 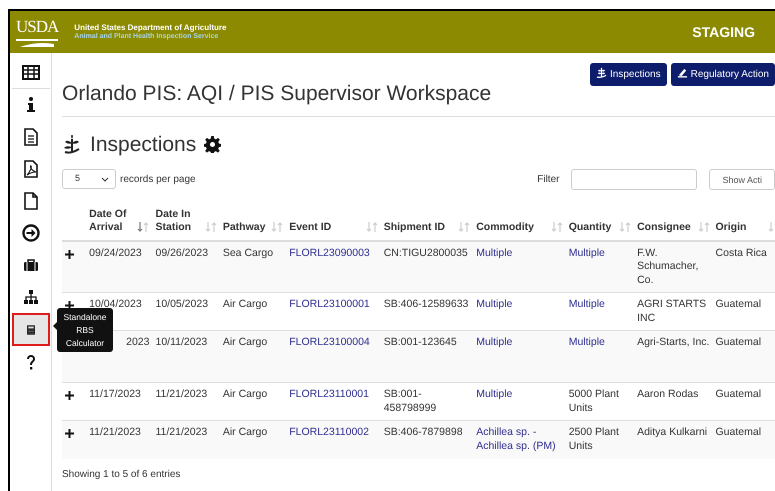 I want to click on column-header: Date Of Arrival, so click(x=112, y=221).